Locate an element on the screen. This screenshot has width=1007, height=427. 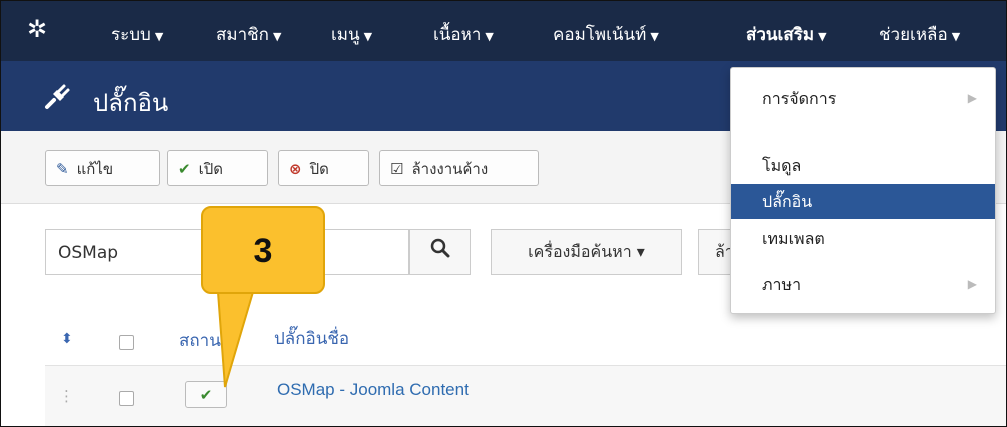
close-circle-icon: ⊗ is located at coordinates (295, 169).